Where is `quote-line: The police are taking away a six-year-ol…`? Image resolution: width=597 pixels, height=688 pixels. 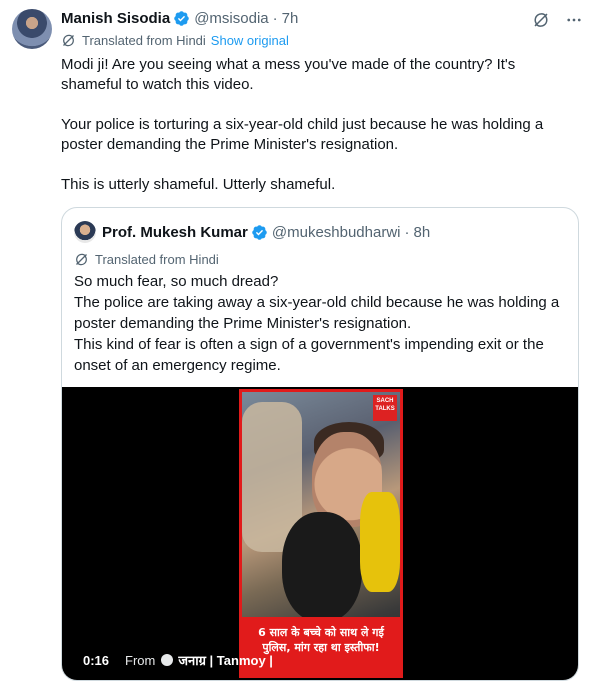
quote-line: The police are taking away a six-year-ol… is located at coordinates (317, 313).